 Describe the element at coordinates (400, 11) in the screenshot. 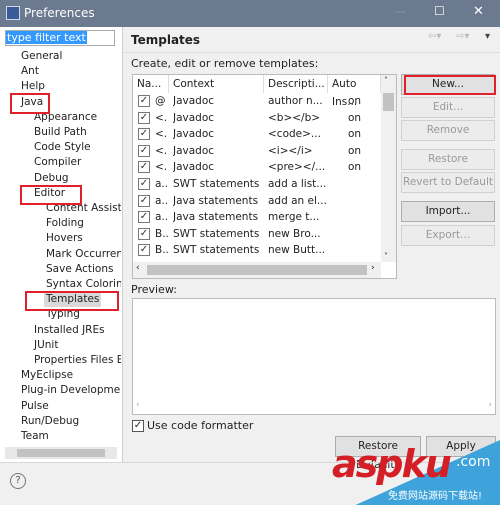

I see `minimize-button: —` at that location.